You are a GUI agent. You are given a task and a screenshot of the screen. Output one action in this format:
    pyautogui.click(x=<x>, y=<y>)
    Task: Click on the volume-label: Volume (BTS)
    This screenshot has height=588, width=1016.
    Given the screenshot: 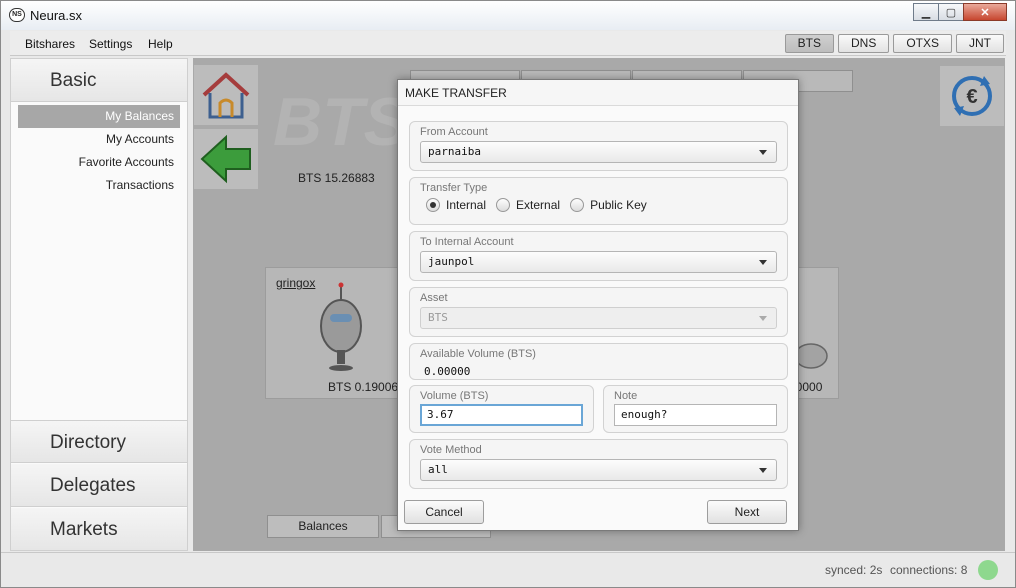 What is the action you would take?
    pyautogui.click(x=454, y=396)
    